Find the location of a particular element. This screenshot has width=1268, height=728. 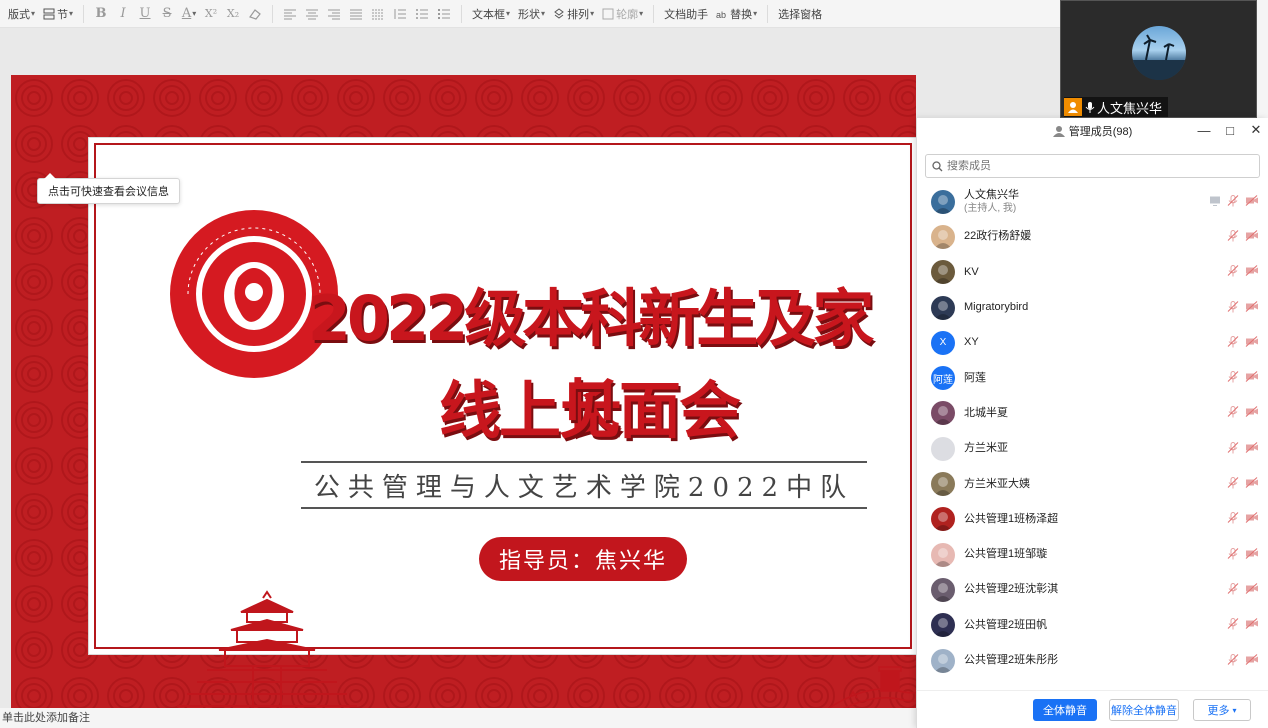

textbox-button: 文本框 ▾ is located at coordinates (491, 14).